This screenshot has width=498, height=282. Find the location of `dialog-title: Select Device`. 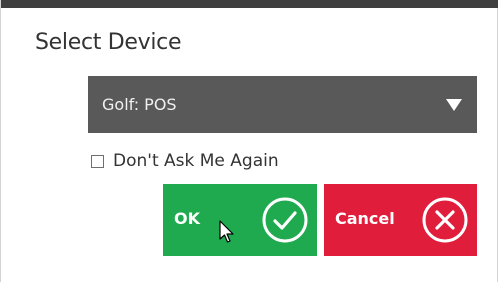

dialog-title: Select Device is located at coordinates (108, 42).